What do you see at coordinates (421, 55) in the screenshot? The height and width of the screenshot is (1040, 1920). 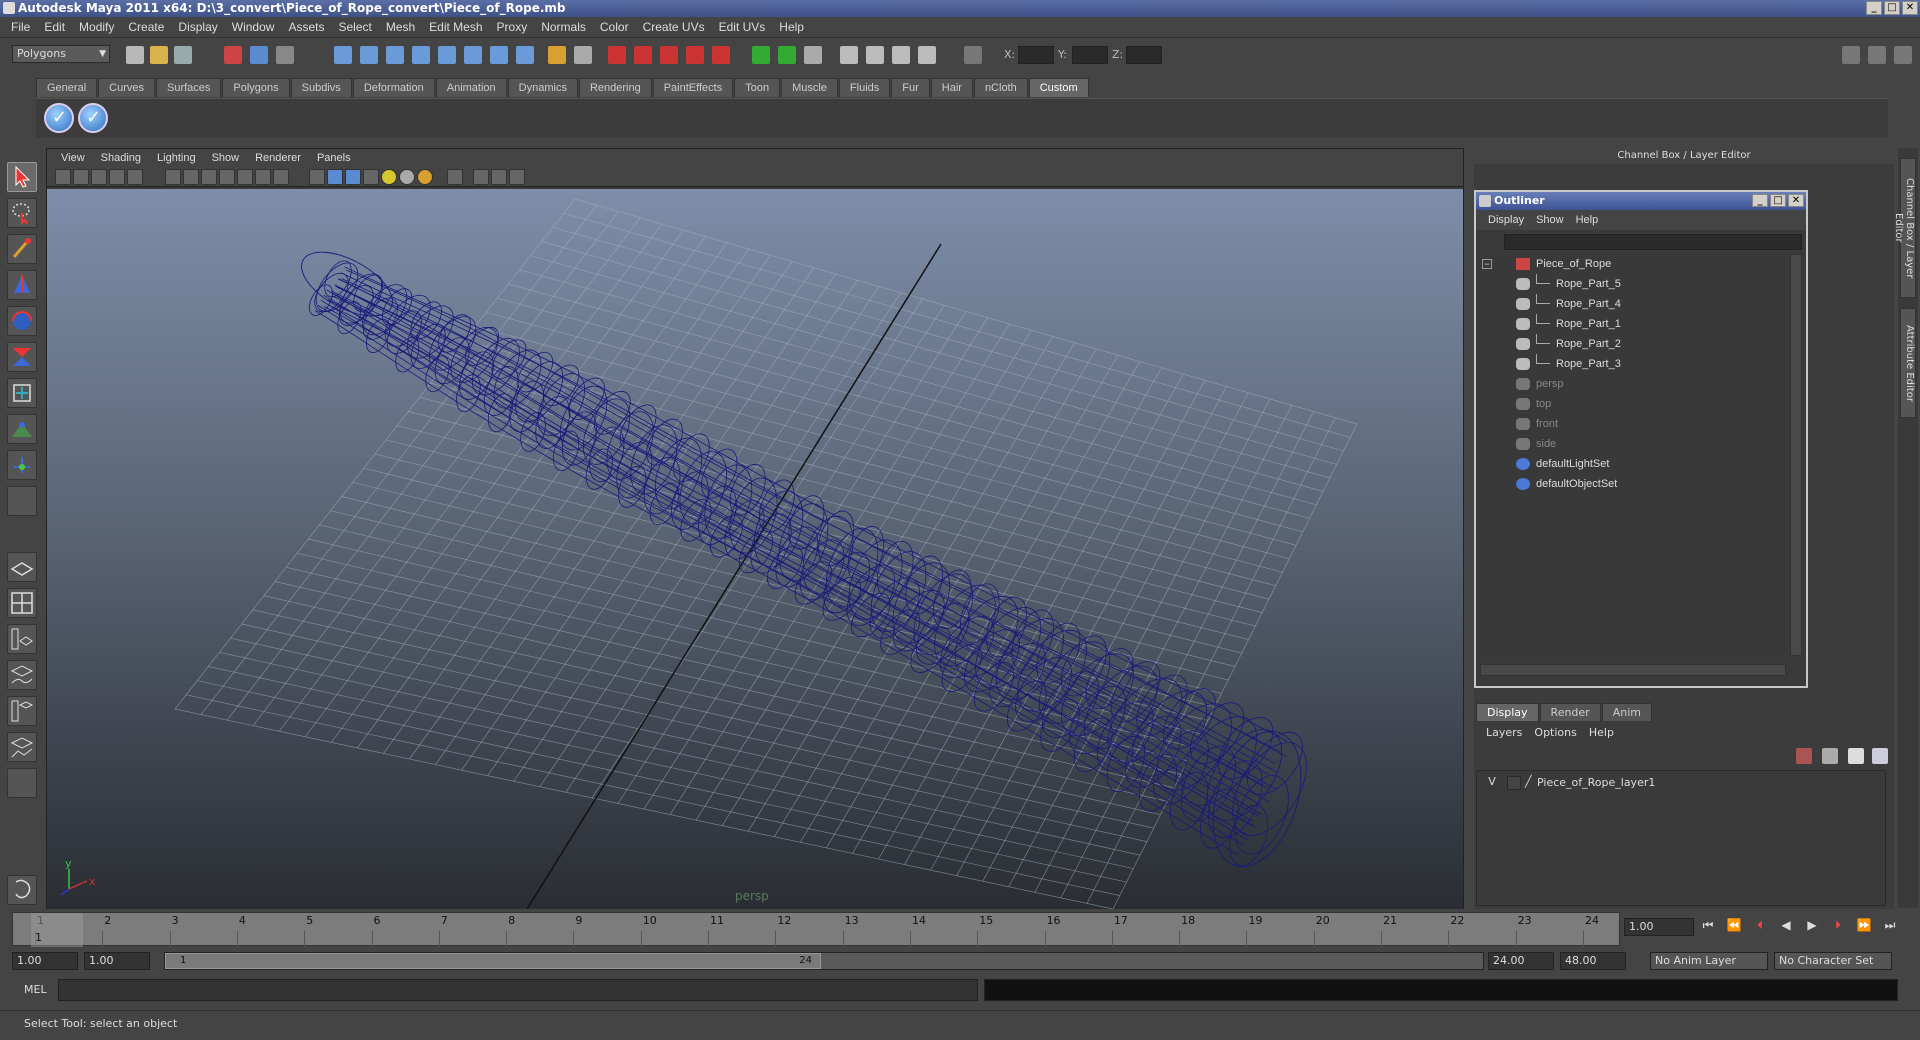 I see `snap-plane-icon` at bounding box center [421, 55].